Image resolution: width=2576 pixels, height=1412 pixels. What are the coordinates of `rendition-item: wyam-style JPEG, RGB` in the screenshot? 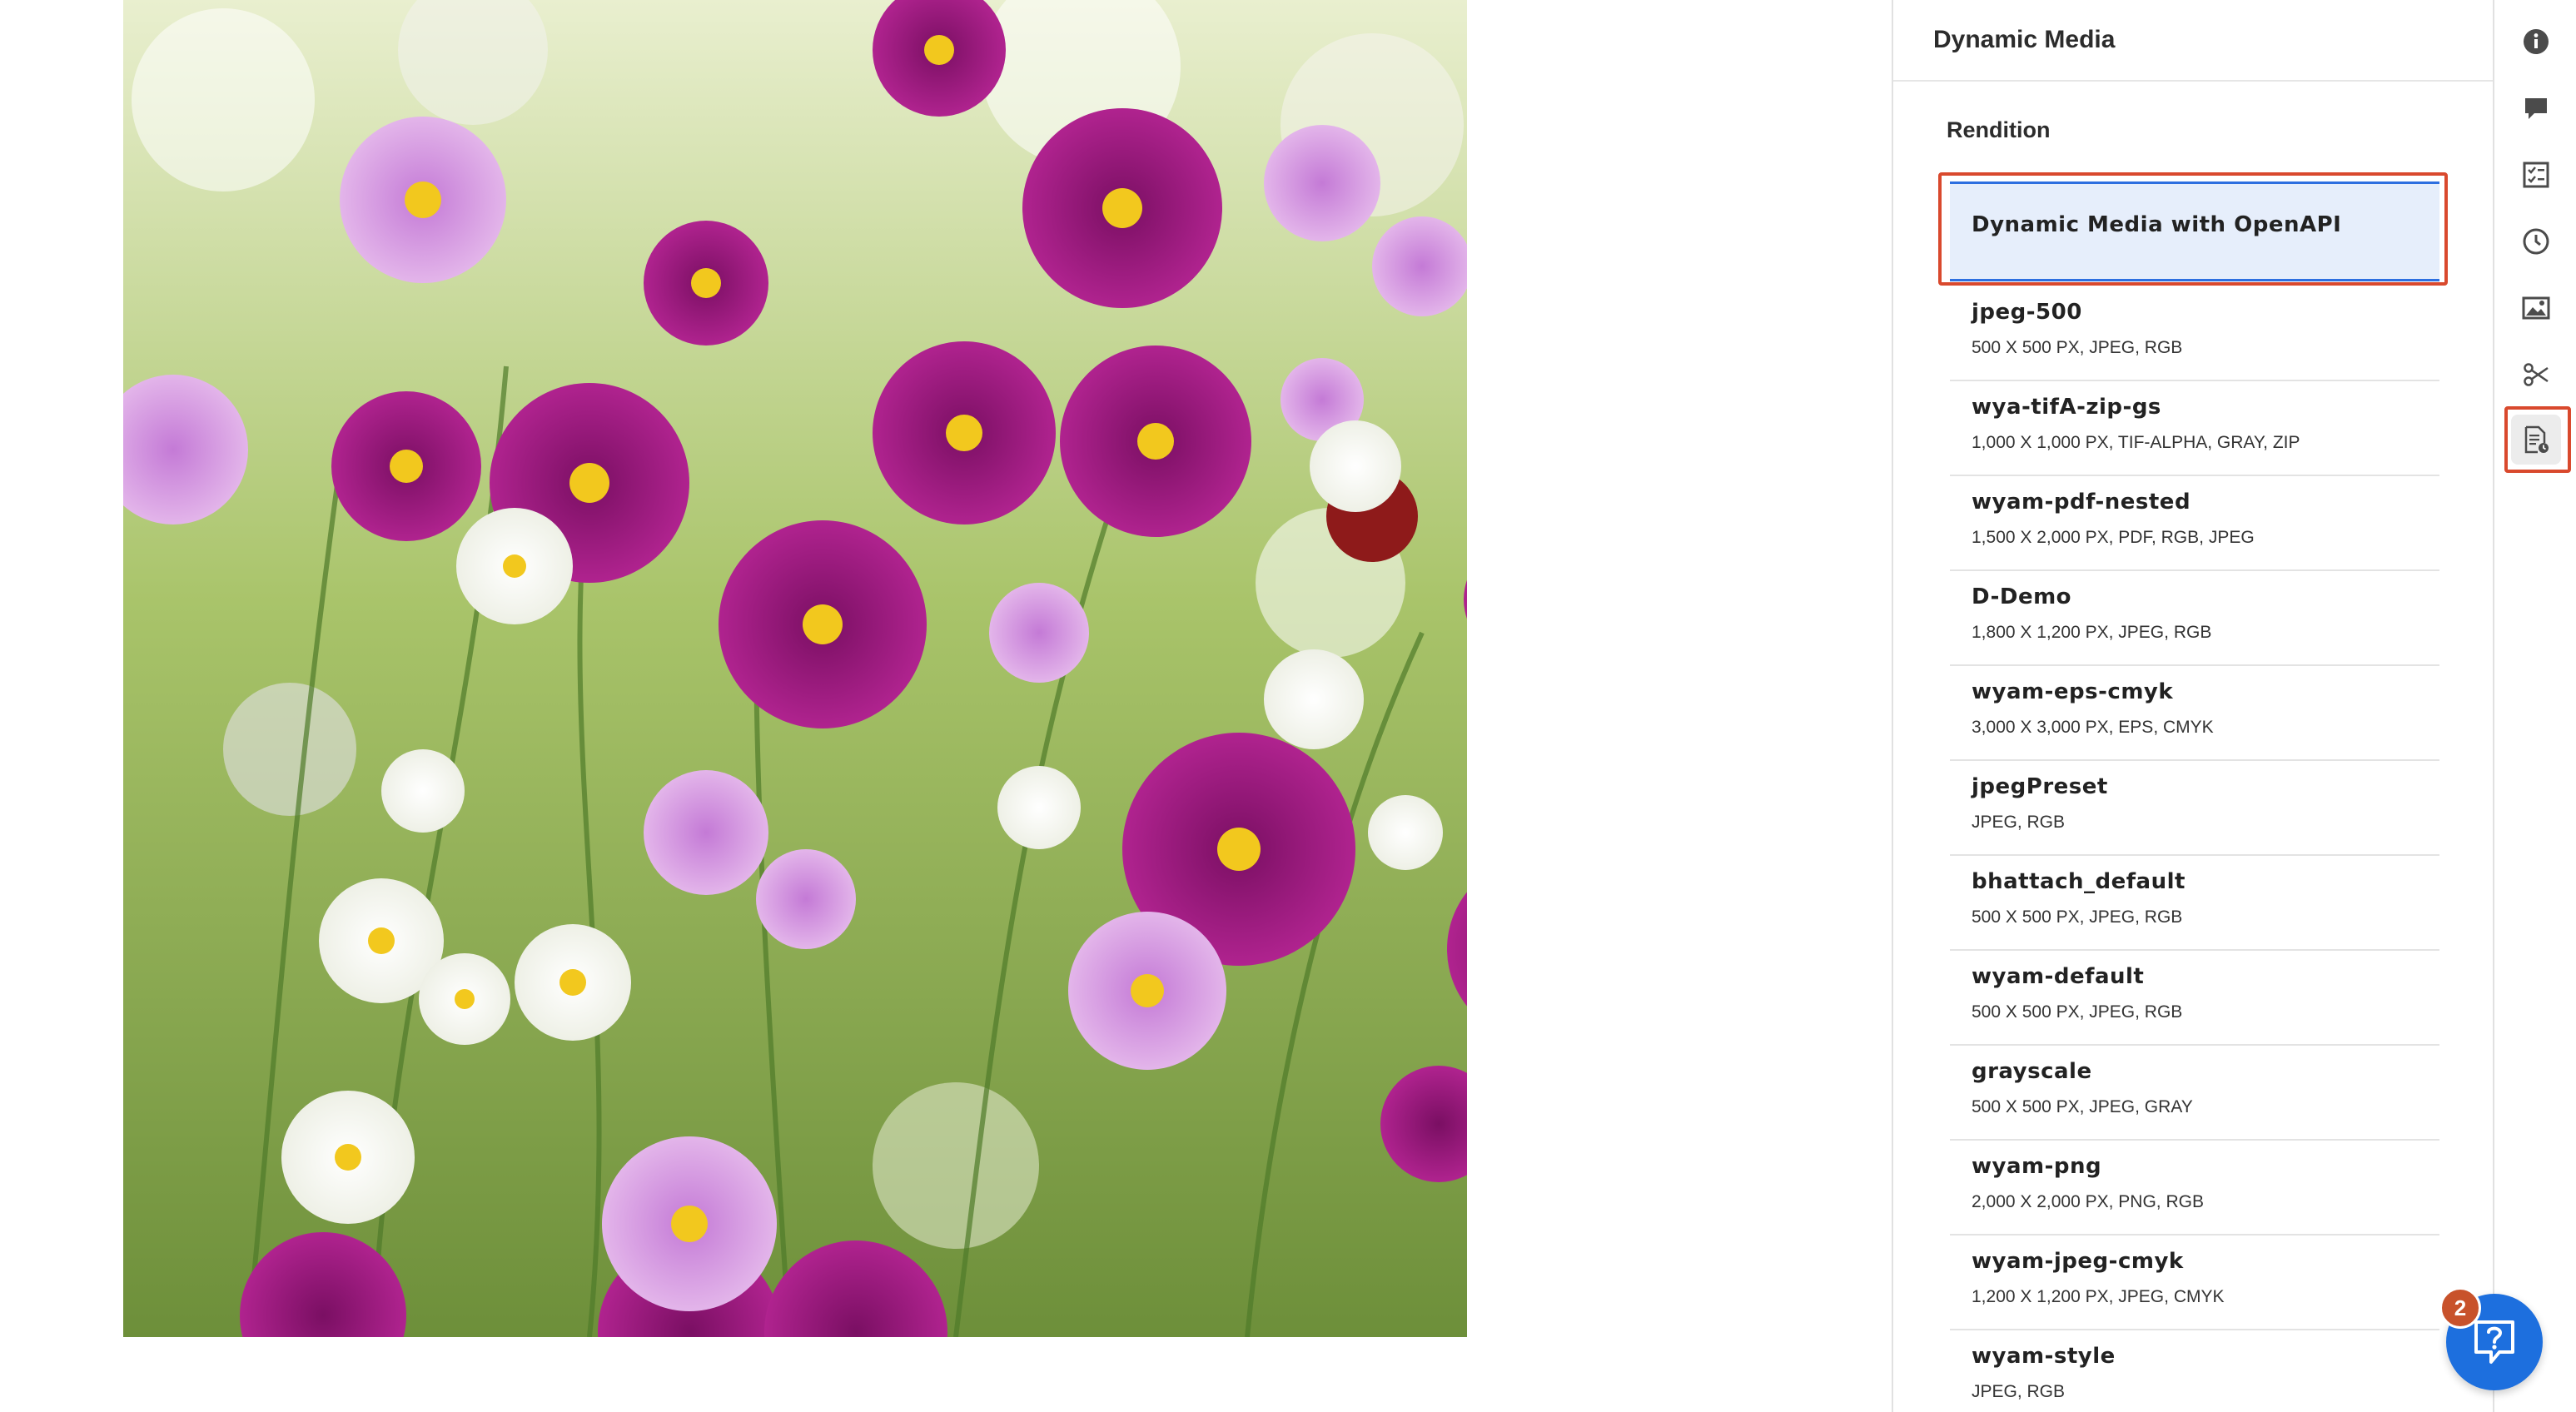 It's located at (2194, 1371).